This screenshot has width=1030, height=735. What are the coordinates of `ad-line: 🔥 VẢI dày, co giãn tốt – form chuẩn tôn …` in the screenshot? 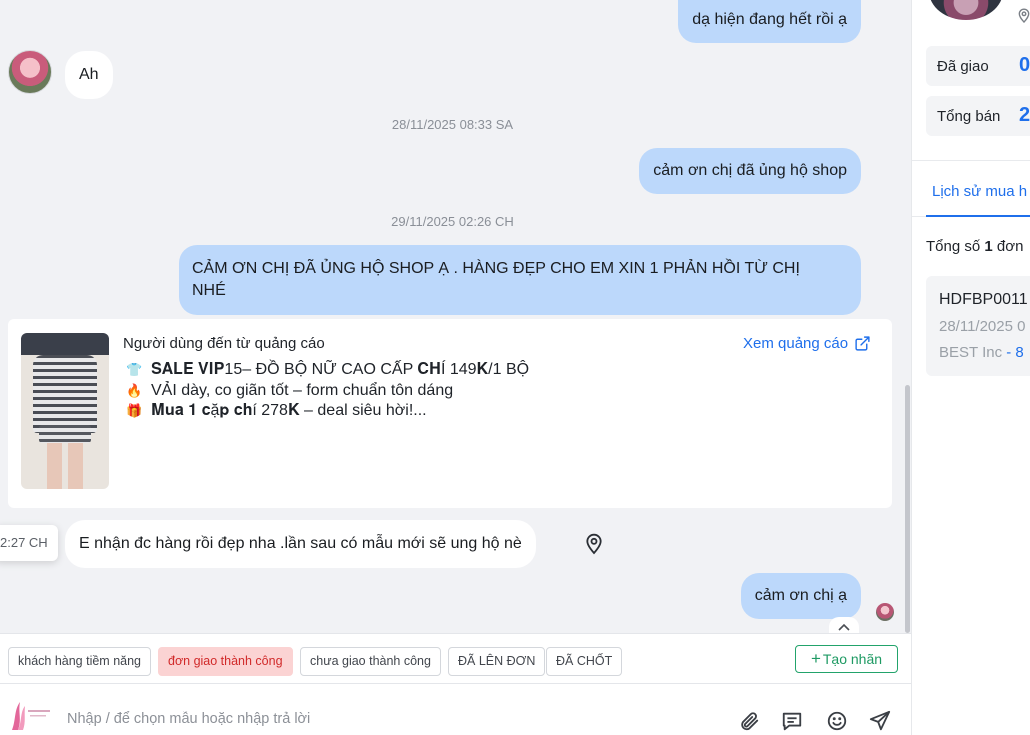 It's located at (327, 391).